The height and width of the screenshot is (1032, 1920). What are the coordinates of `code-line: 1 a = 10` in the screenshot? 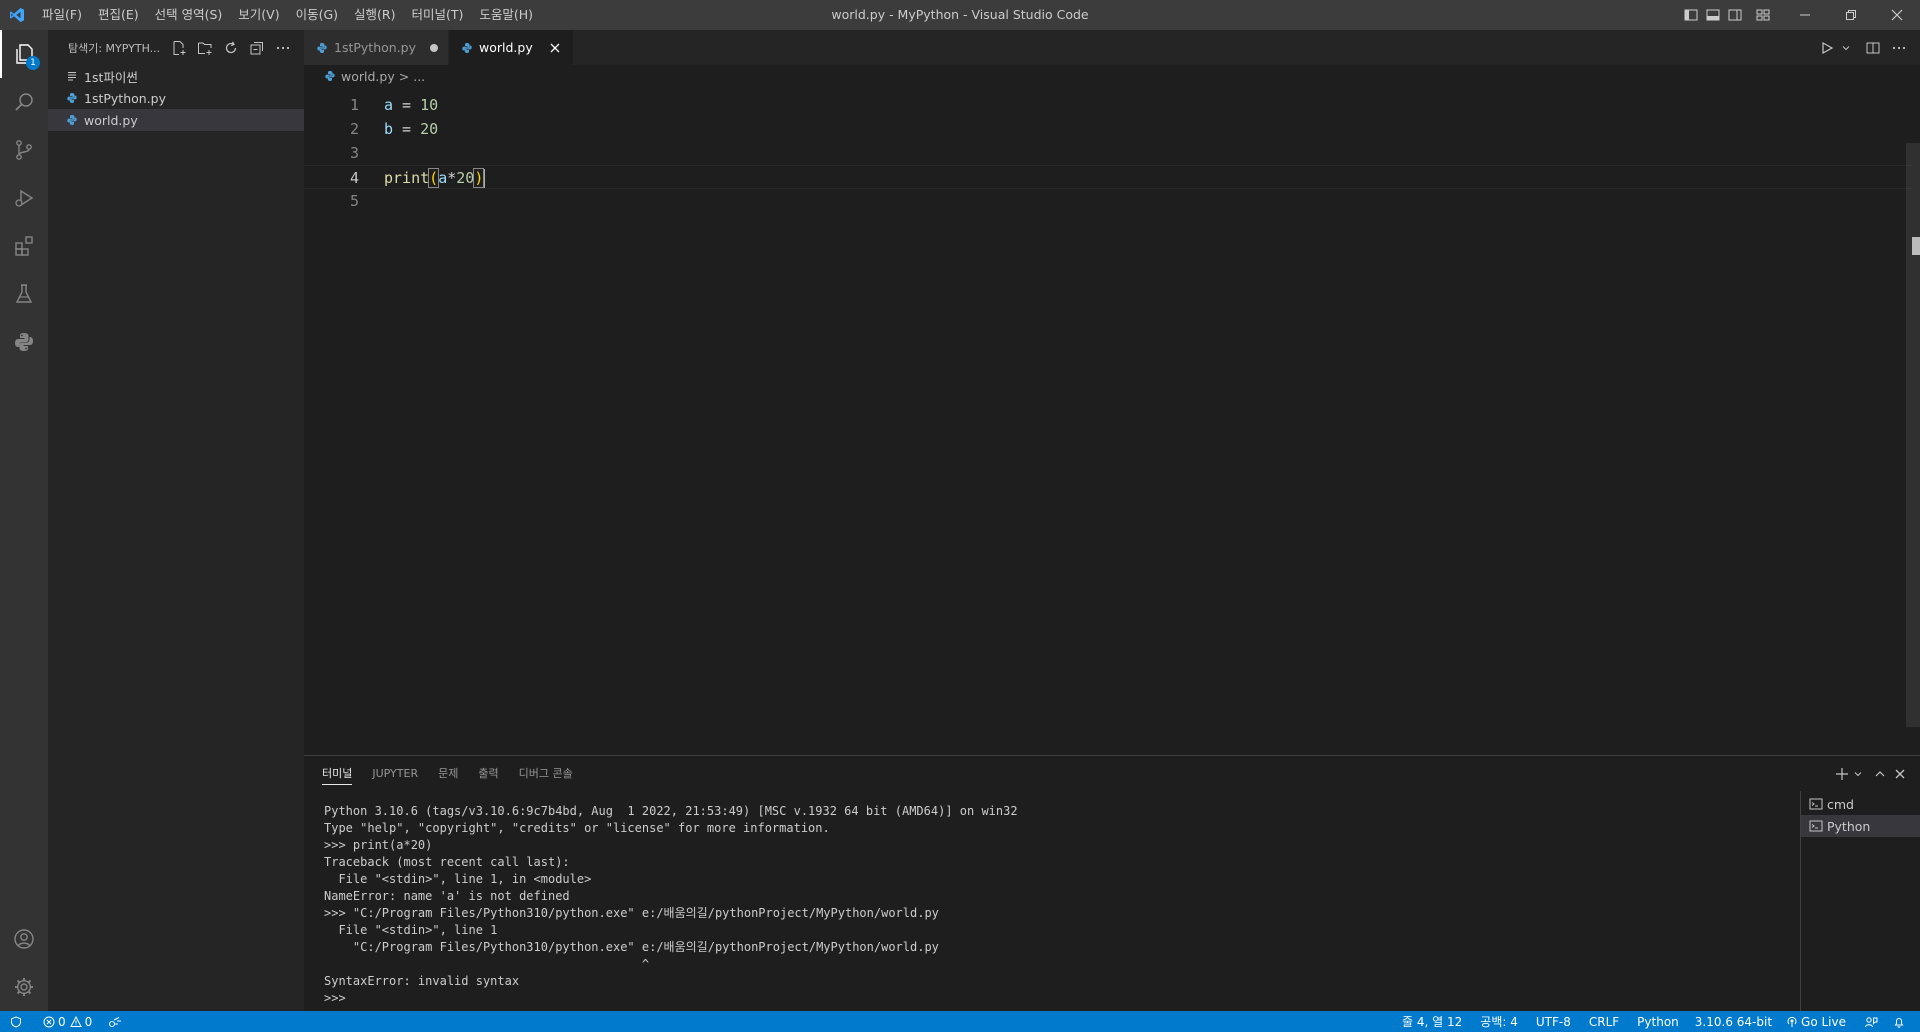 It's located at (1108, 105).